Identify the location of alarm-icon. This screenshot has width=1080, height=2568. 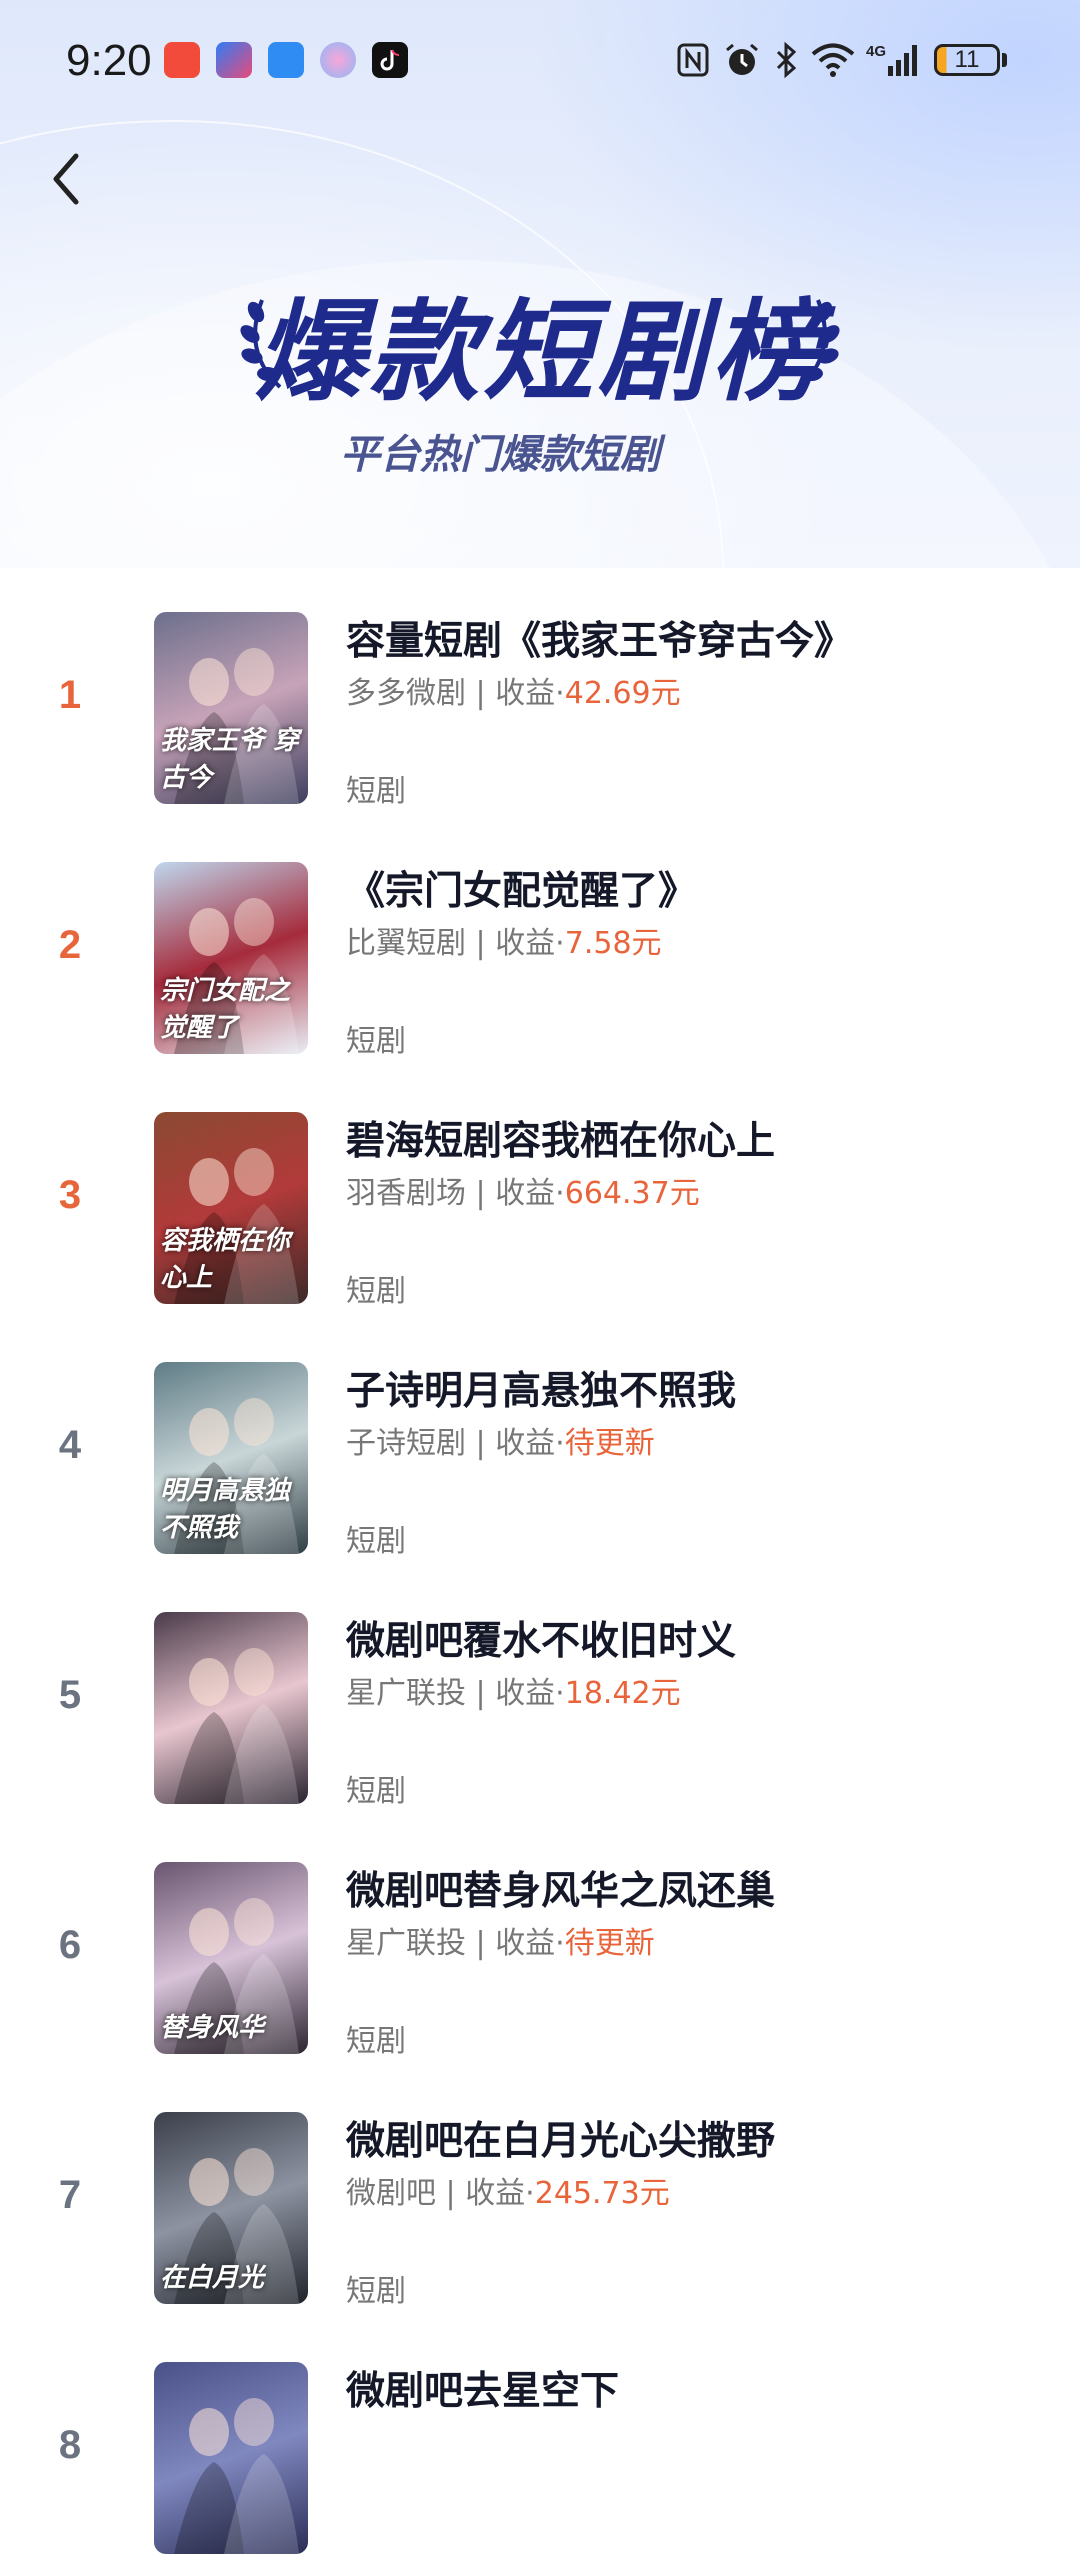
(742, 59).